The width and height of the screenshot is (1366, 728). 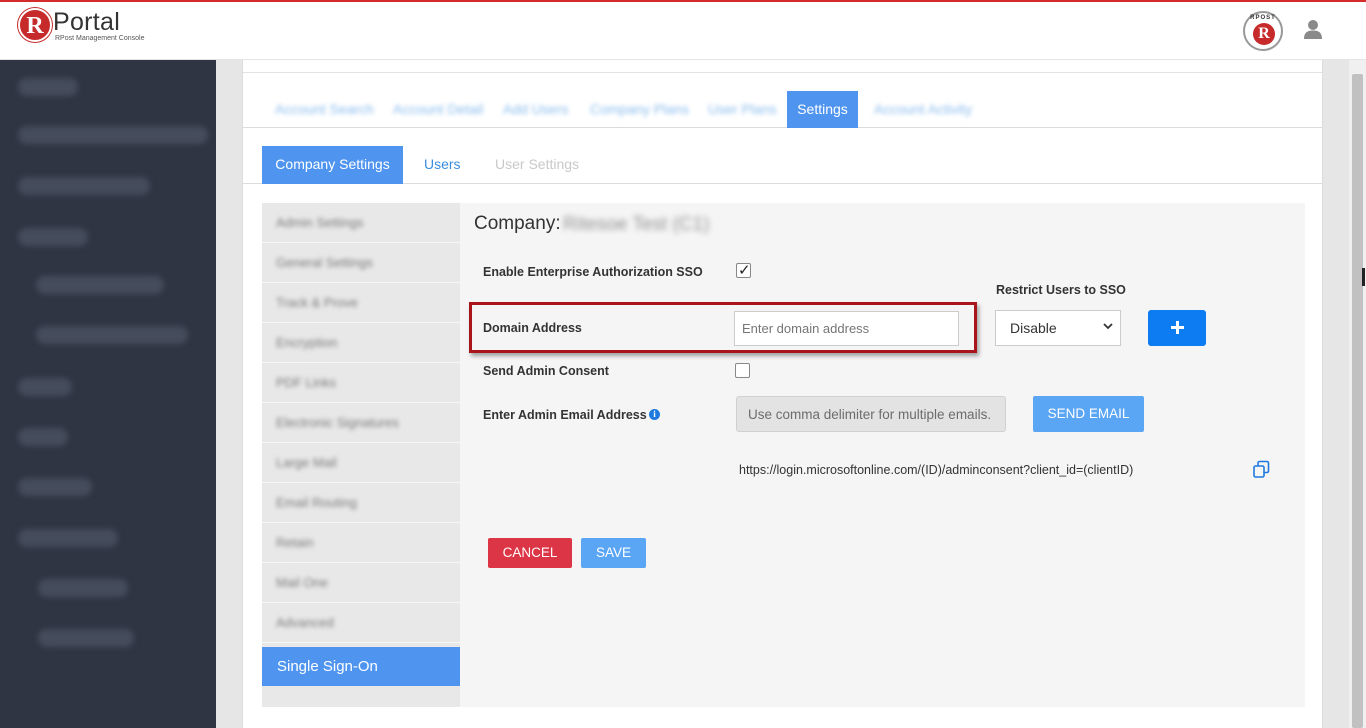 I want to click on enable-sso-checkbox: ✓, so click(x=743, y=270).